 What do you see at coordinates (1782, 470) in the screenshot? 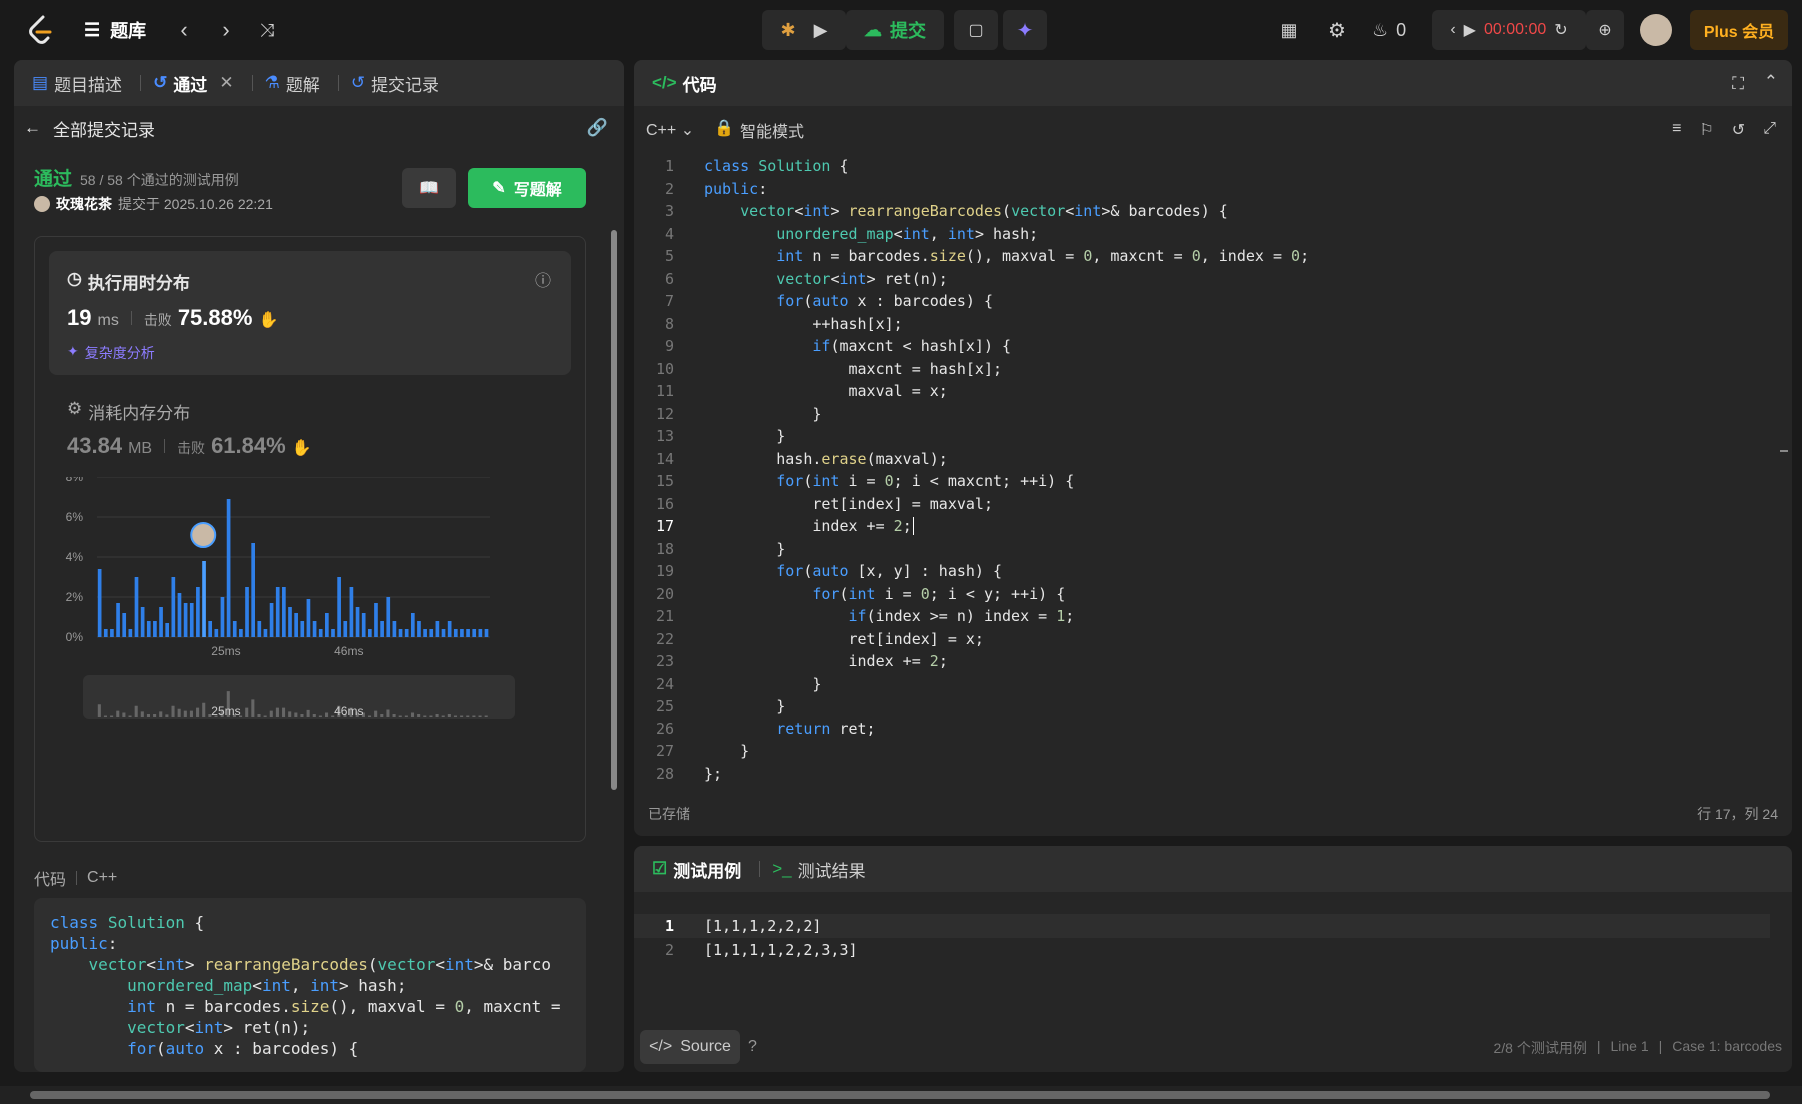
I see `editor-scrollbar` at bounding box center [1782, 470].